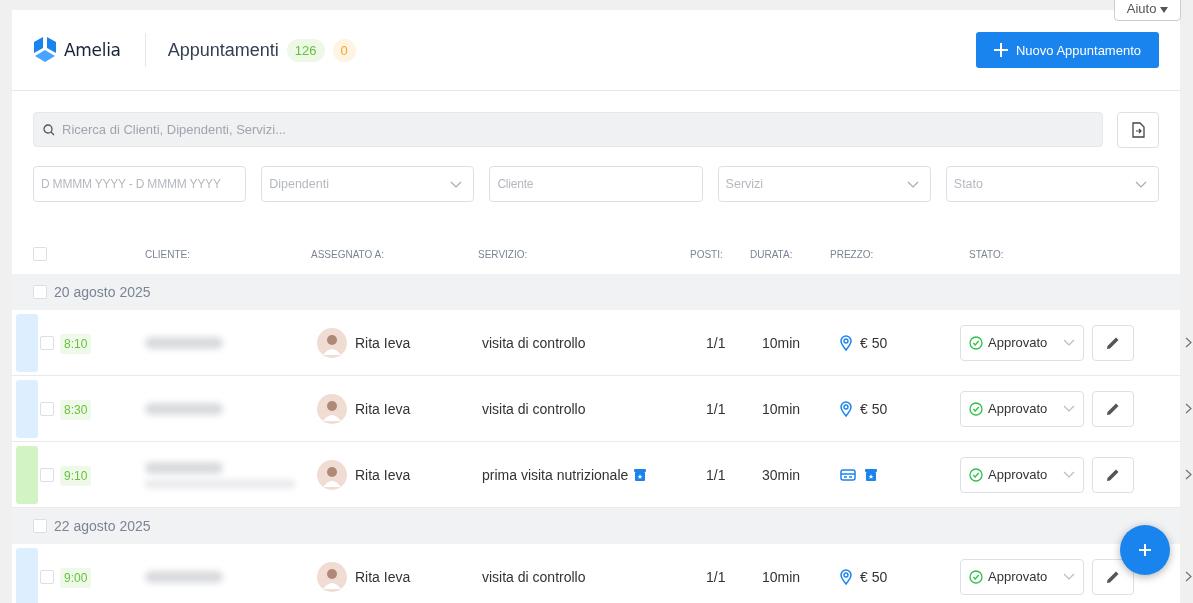 Image resolution: width=1193 pixels, height=603 pixels. I want to click on page-title: Appuntamenti, so click(223, 50).